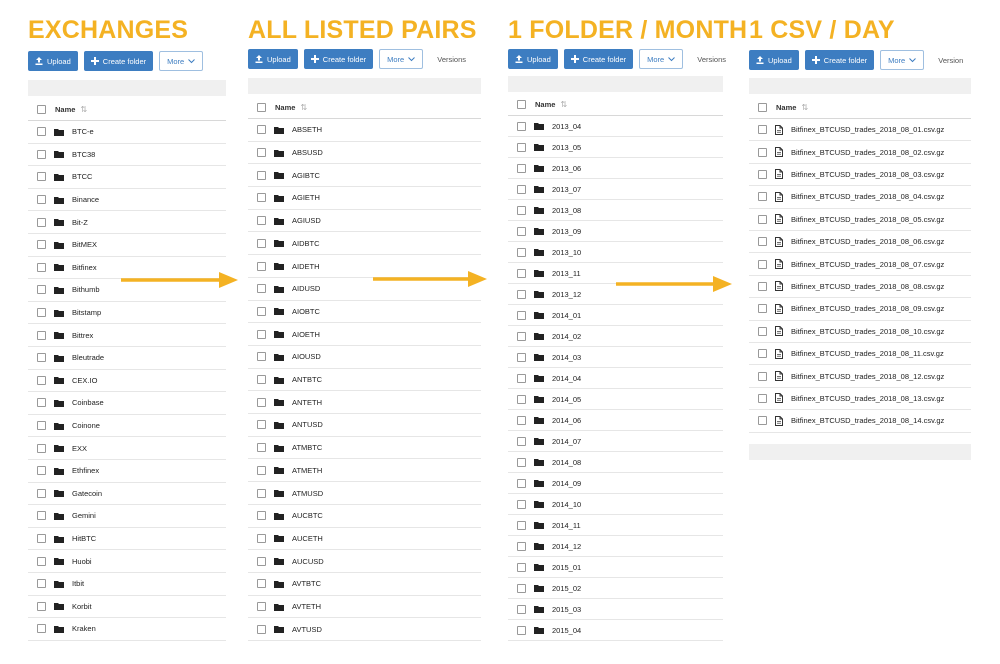 The height and width of the screenshot is (664, 1000). I want to click on item-name: Bitfinex_BTCUSD_trades_2018_08_07.csv.gz, so click(867, 264).